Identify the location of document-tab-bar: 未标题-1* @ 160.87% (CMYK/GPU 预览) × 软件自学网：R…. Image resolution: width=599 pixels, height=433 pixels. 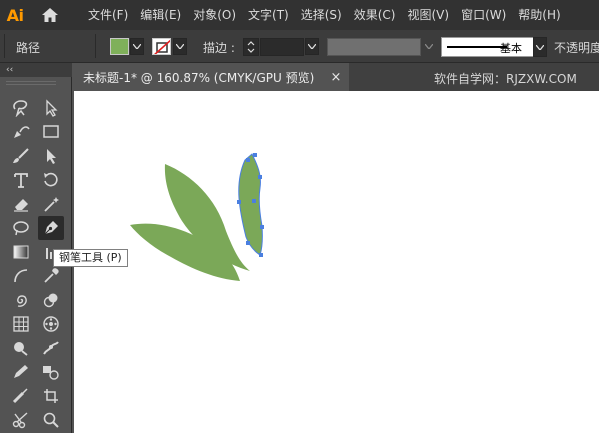
(335, 77).